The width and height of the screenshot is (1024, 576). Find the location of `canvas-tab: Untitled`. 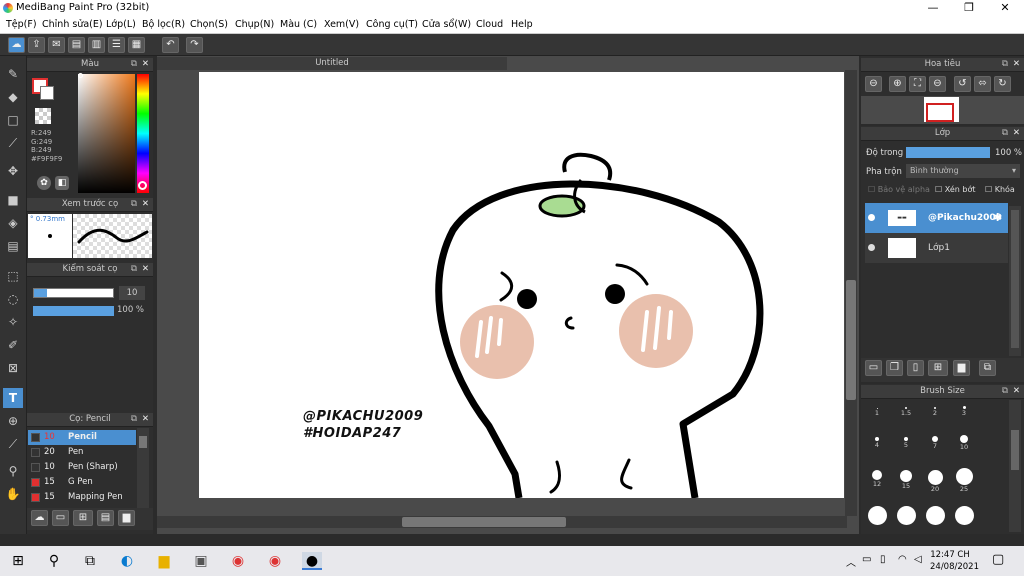

canvas-tab: Untitled is located at coordinates (332, 63).